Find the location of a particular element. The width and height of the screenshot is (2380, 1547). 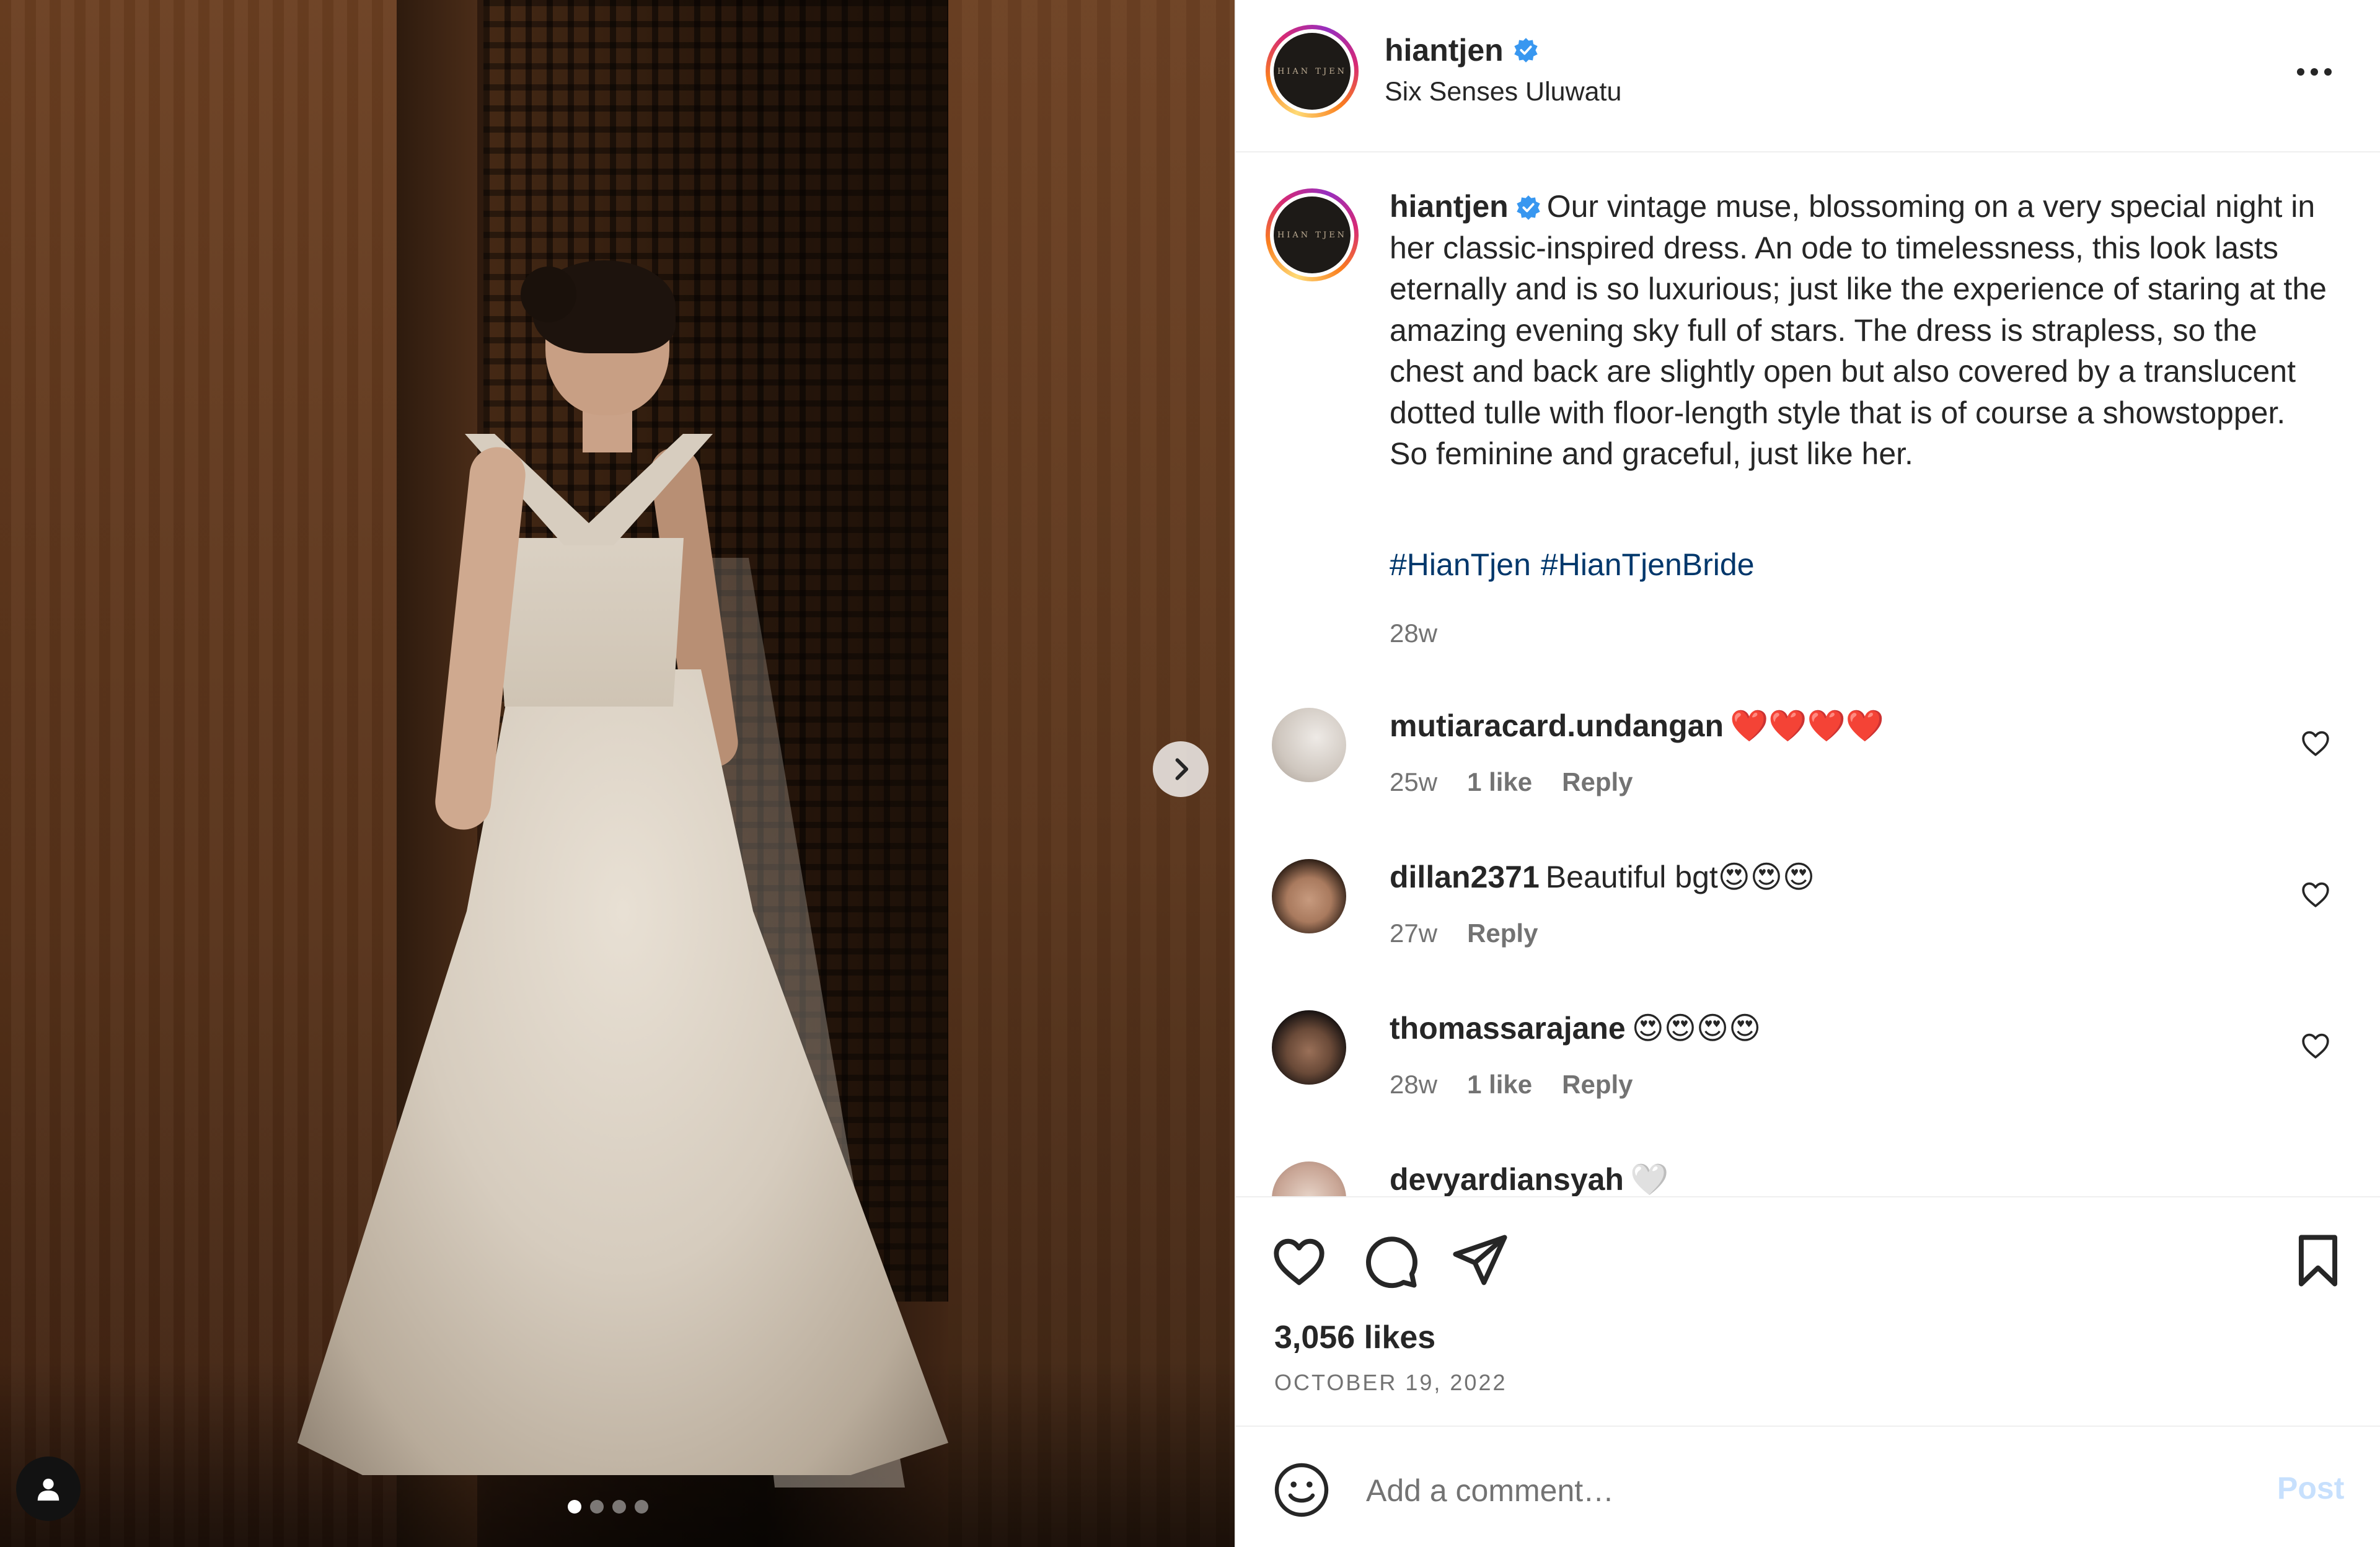

likes-count: 3,056 likes is located at coordinates (1354, 1337).